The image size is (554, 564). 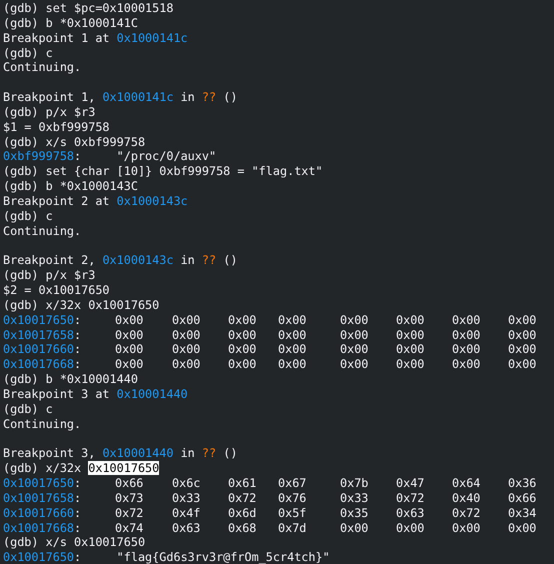 What do you see at coordinates (74, 142) in the screenshot?
I see `terminal-line: (gdb) x/s 0xbf999758` at bounding box center [74, 142].